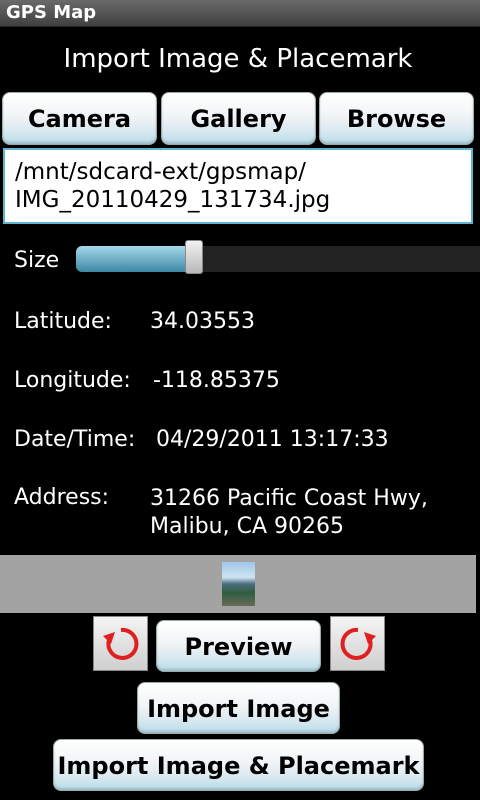  Describe the element at coordinates (240, 13) in the screenshot. I see `title-bar: GPS Map` at that location.